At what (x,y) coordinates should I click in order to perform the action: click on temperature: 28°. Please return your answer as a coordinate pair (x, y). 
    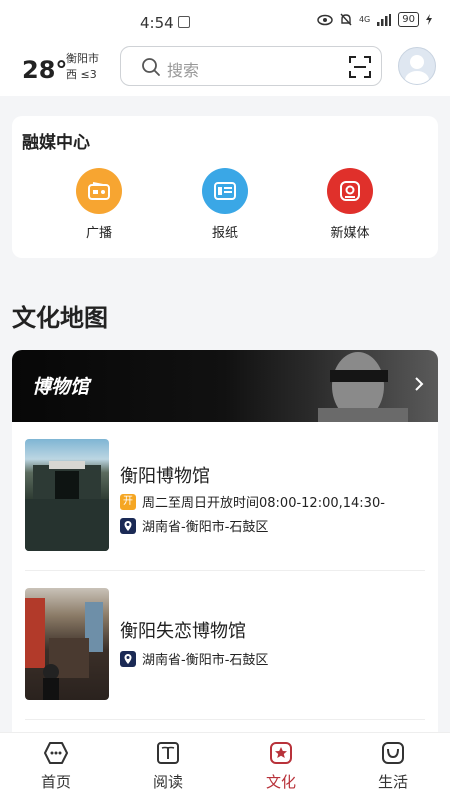
    Looking at the image, I should click on (45, 70).